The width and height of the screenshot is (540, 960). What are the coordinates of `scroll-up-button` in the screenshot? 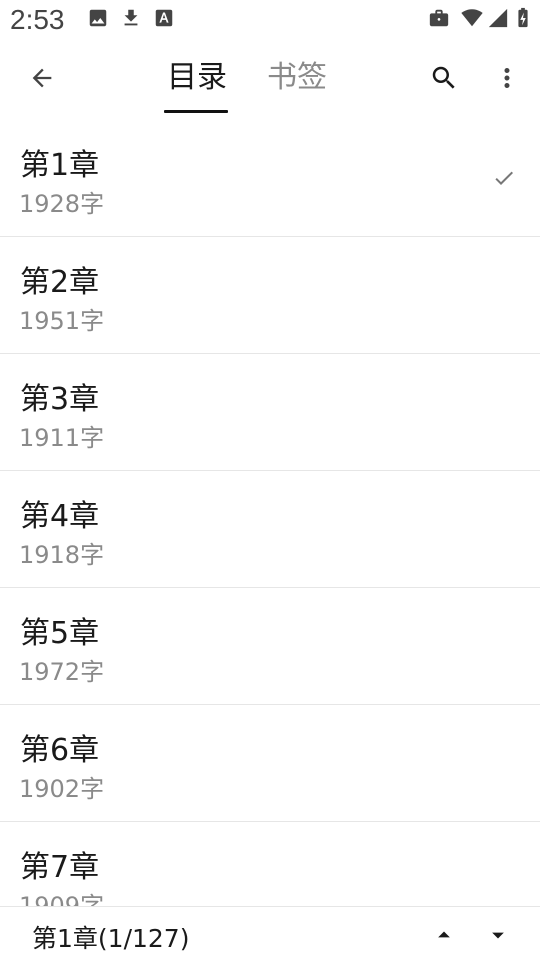 It's located at (444, 935).